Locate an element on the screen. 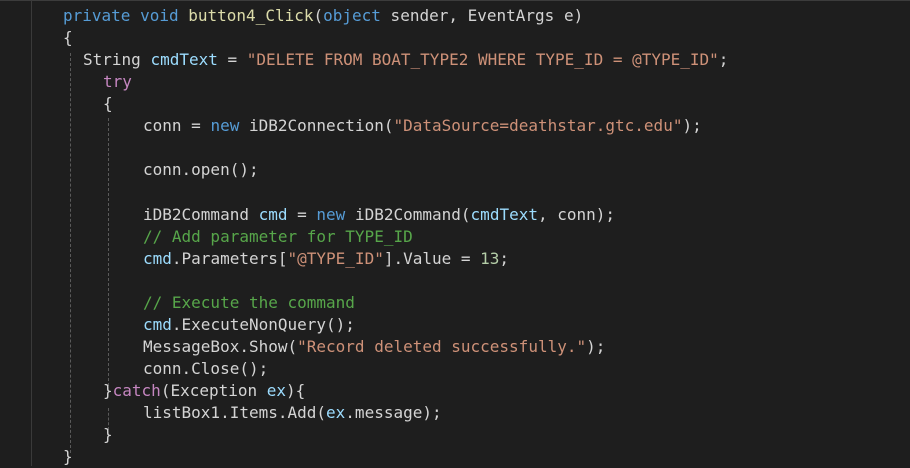  code-token: ){ is located at coordinates (296, 390).